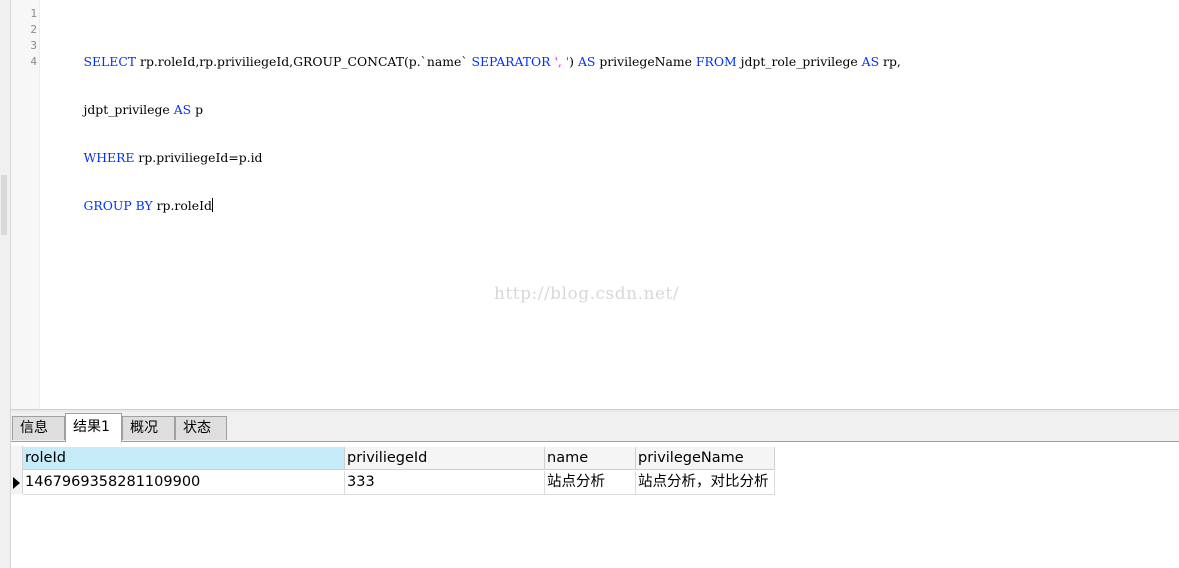 This screenshot has width=1179, height=568. What do you see at coordinates (5, 284) in the screenshot?
I see `left-edge-scrollbar` at bounding box center [5, 284].